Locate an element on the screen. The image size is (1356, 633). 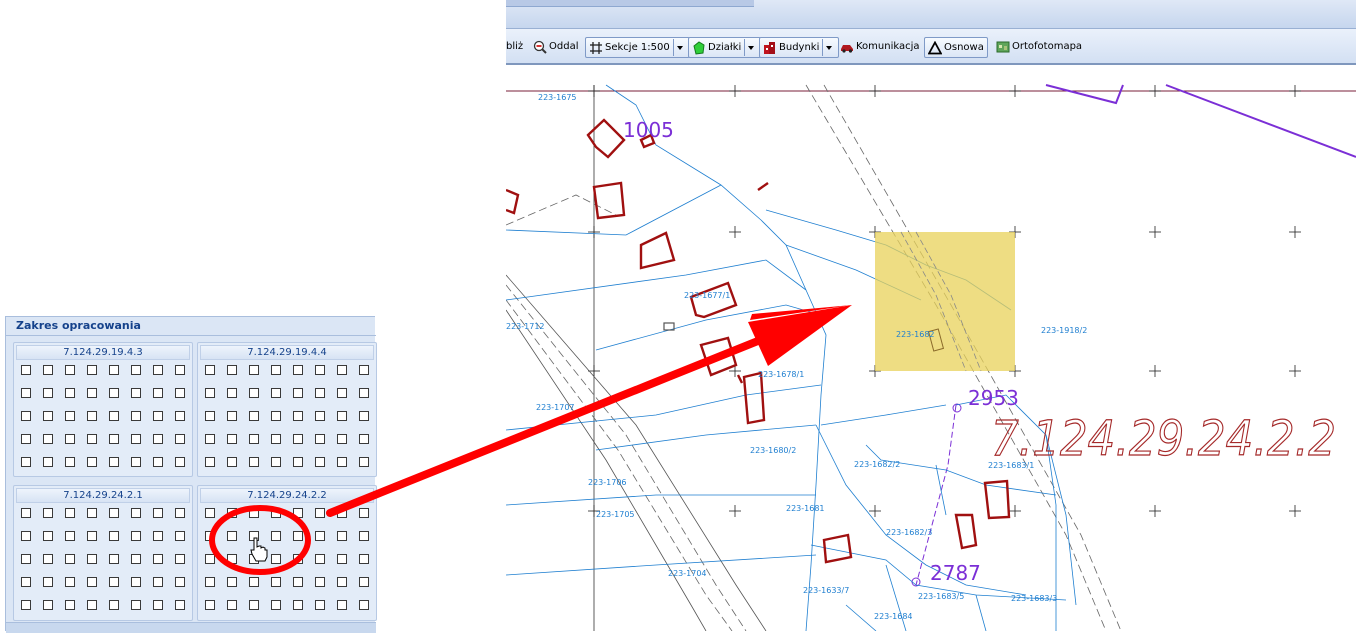
transport-button: Komunikacja is located at coordinates (880, 46).